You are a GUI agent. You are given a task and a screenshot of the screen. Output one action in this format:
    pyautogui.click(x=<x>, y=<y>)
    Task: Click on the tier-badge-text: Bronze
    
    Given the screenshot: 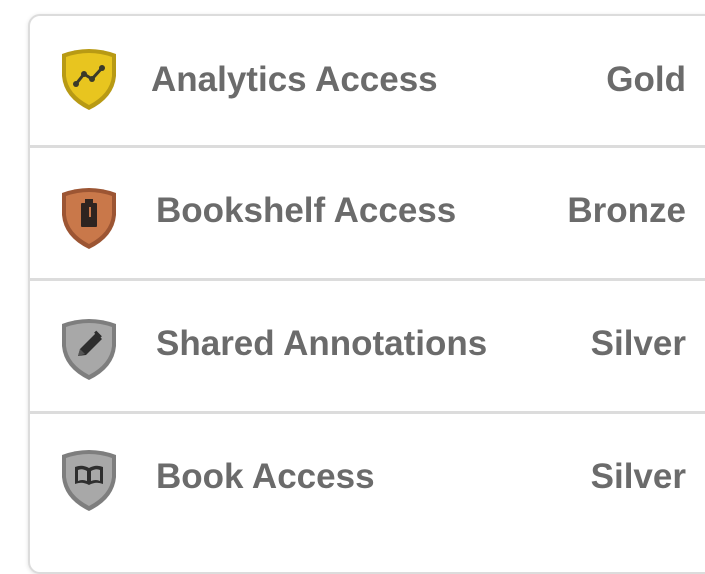 What is the action you would take?
    pyautogui.click(x=626, y=210)
    